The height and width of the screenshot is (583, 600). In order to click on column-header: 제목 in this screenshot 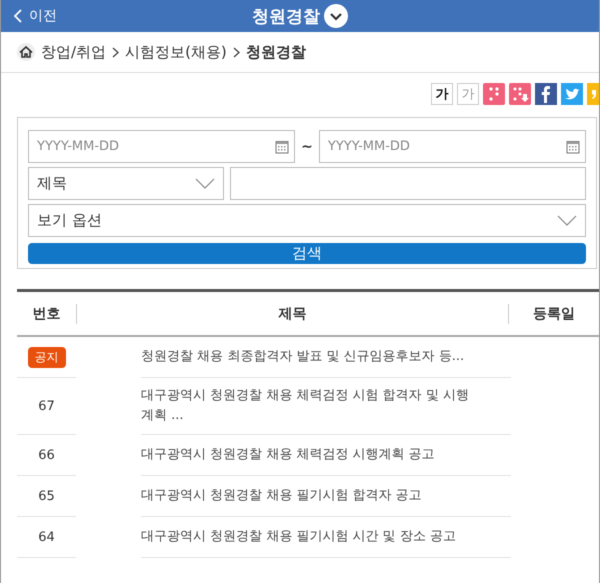, I will do `click(292, 313)`.